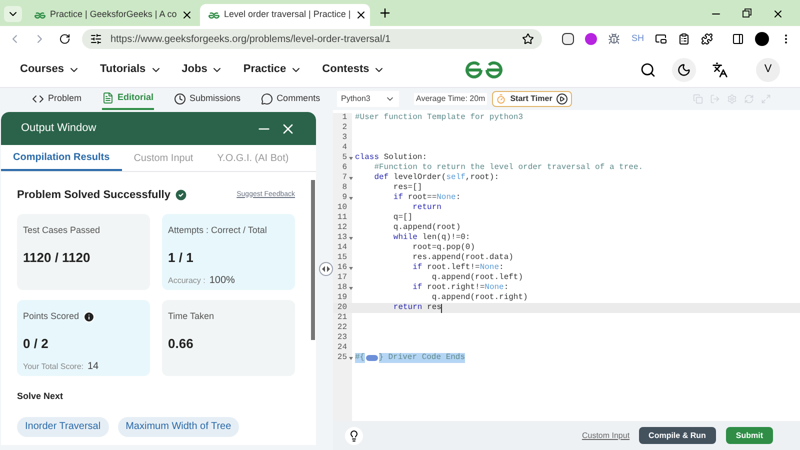 This screenshot has height=450, width=800. I want to click on code-line: res.append(root.data), so click(463, 258).